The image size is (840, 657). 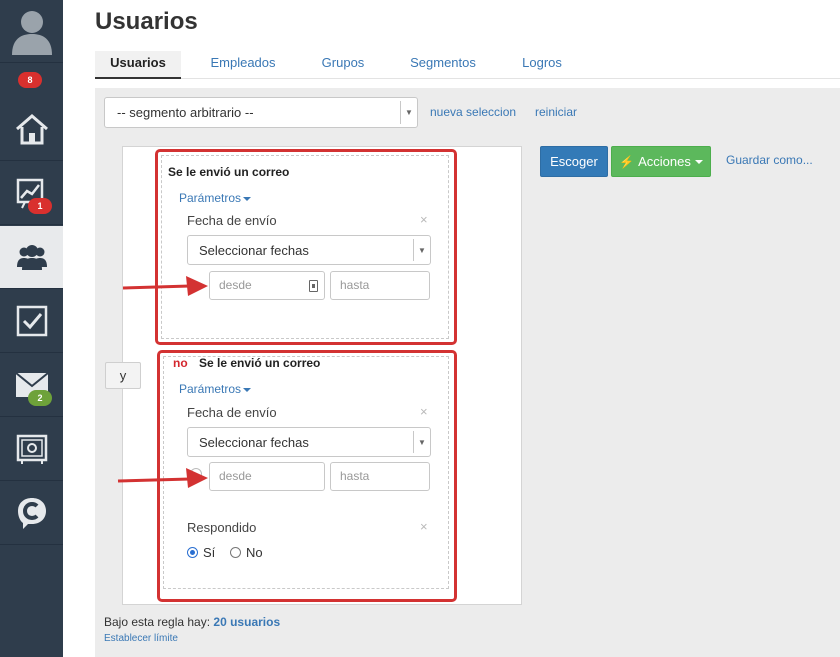 I want to click on rule-count-prefix: Bajo esta regla hay:, so click(x=157, y=622).